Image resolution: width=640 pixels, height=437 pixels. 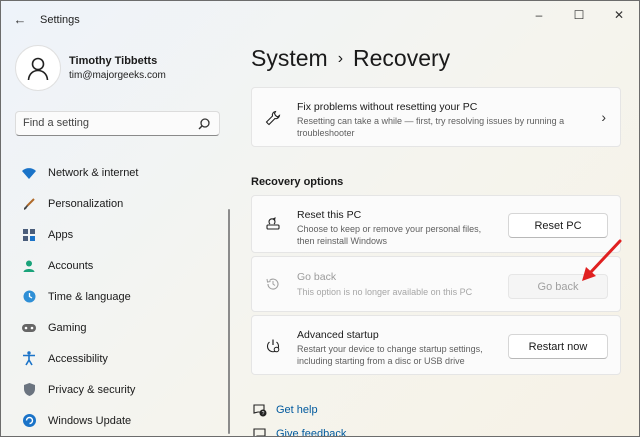 What do you see at coordinates (273, 118) in the screenshot?
I see `wrench-icon` at bounding box center [273, 118].